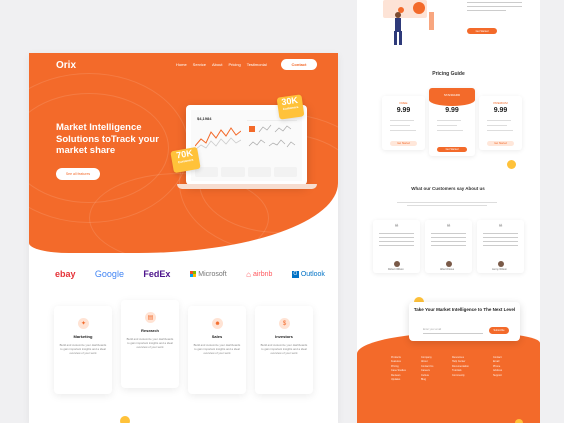 The height and width of the screenshot is (423, 564). I want to click on customers-badge-top: 30K Customers, so click(290, 107).